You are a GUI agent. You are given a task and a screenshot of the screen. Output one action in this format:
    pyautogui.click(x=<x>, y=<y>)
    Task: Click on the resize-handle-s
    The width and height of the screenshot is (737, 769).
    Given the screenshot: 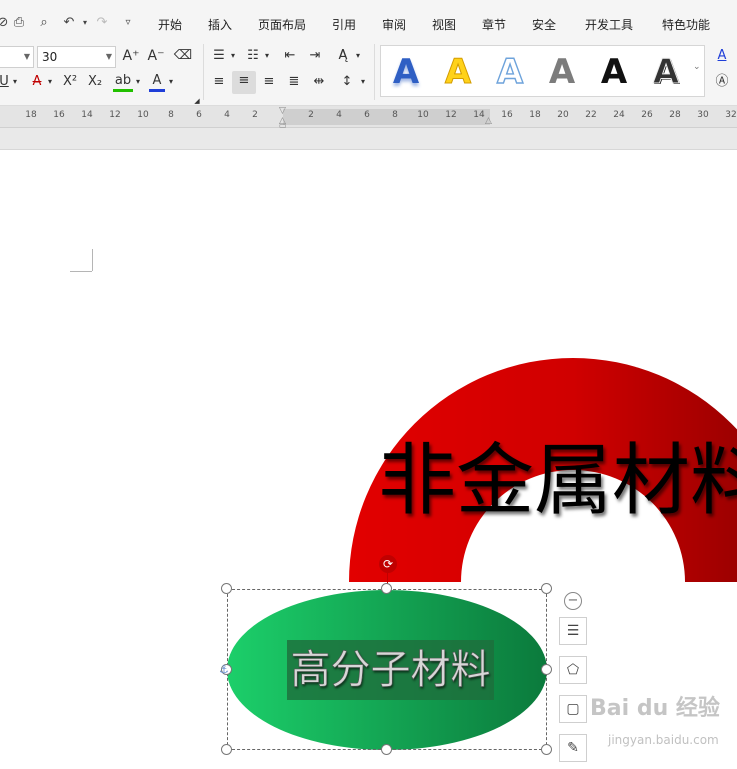 What is the action you would take?
    pyautogui.click(x=386, y=749)
    